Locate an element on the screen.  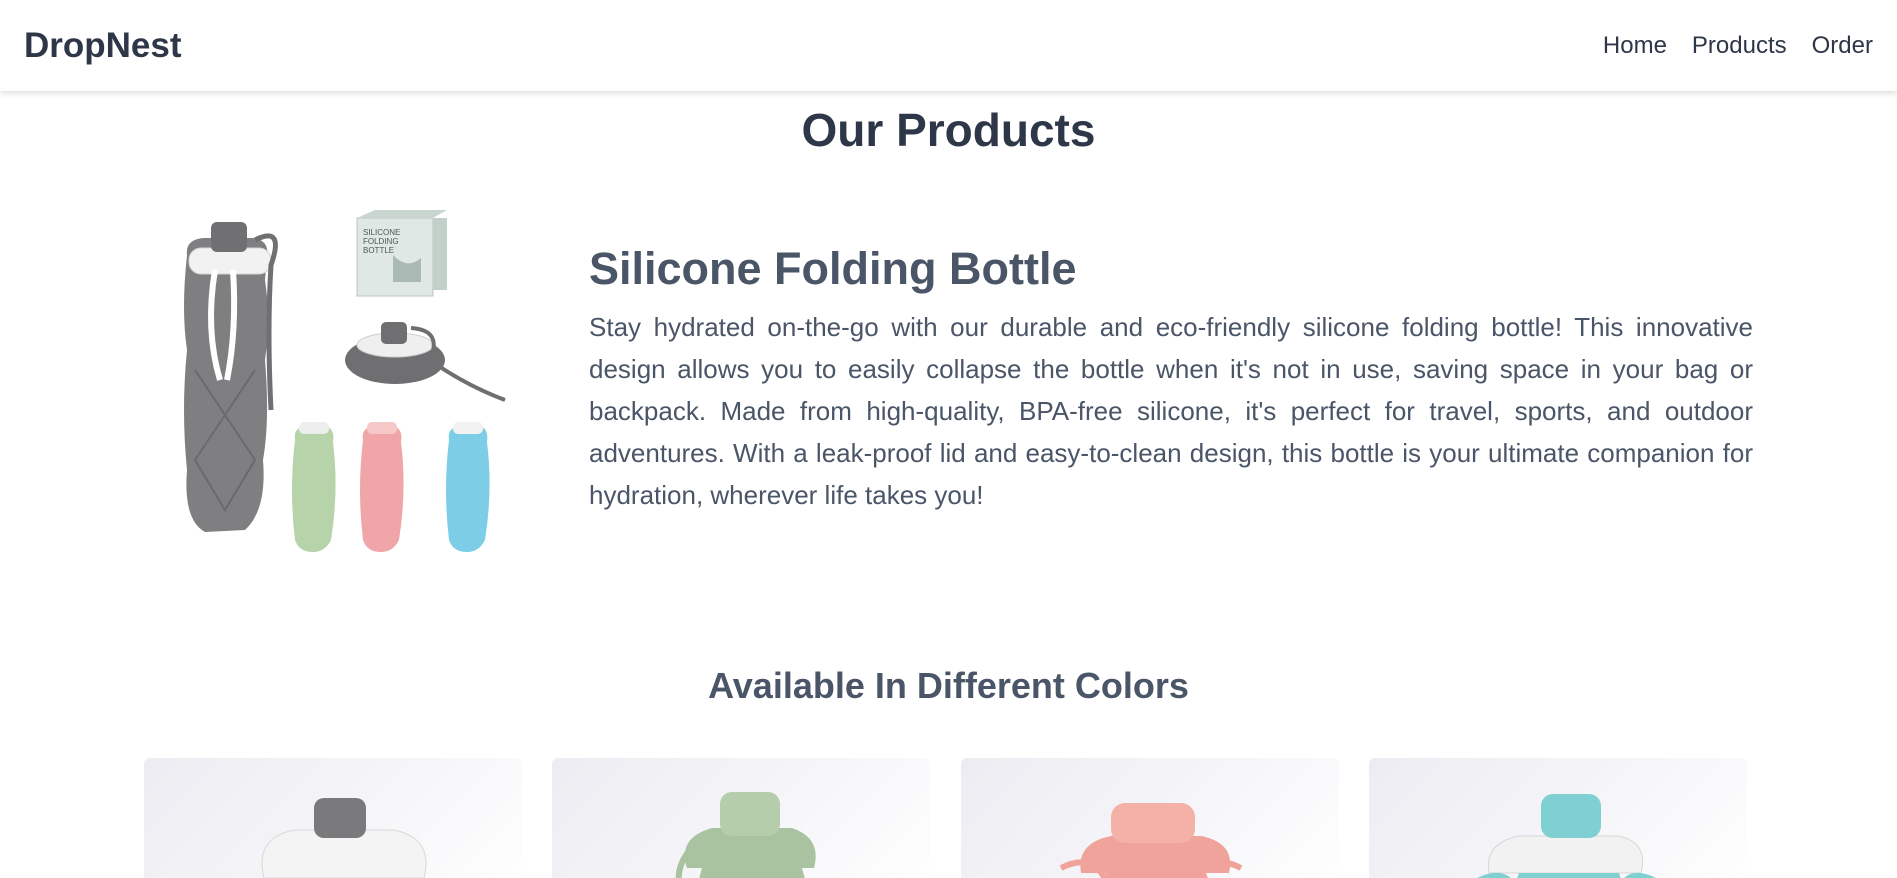
navbar: DropNest Home Products Order is located at coordinates (948, 45).